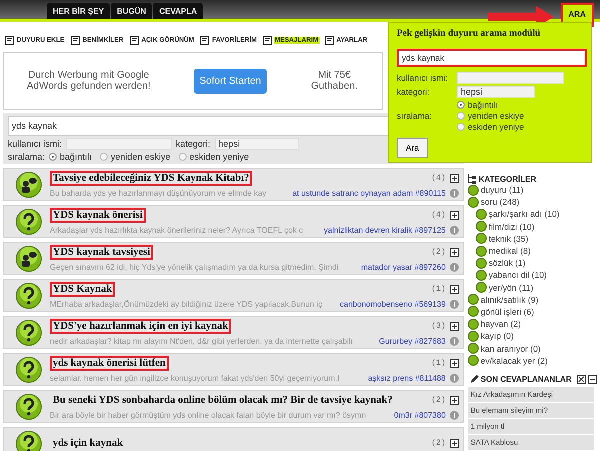 Image resolution: width=600 pixels, height=451 pixels. What do you see at coordinates (141, 326) in the screenshot?
I see `post-title: YDS'ye hazırlanmak için en iyi kaynak` at bounding box center [141, 326].